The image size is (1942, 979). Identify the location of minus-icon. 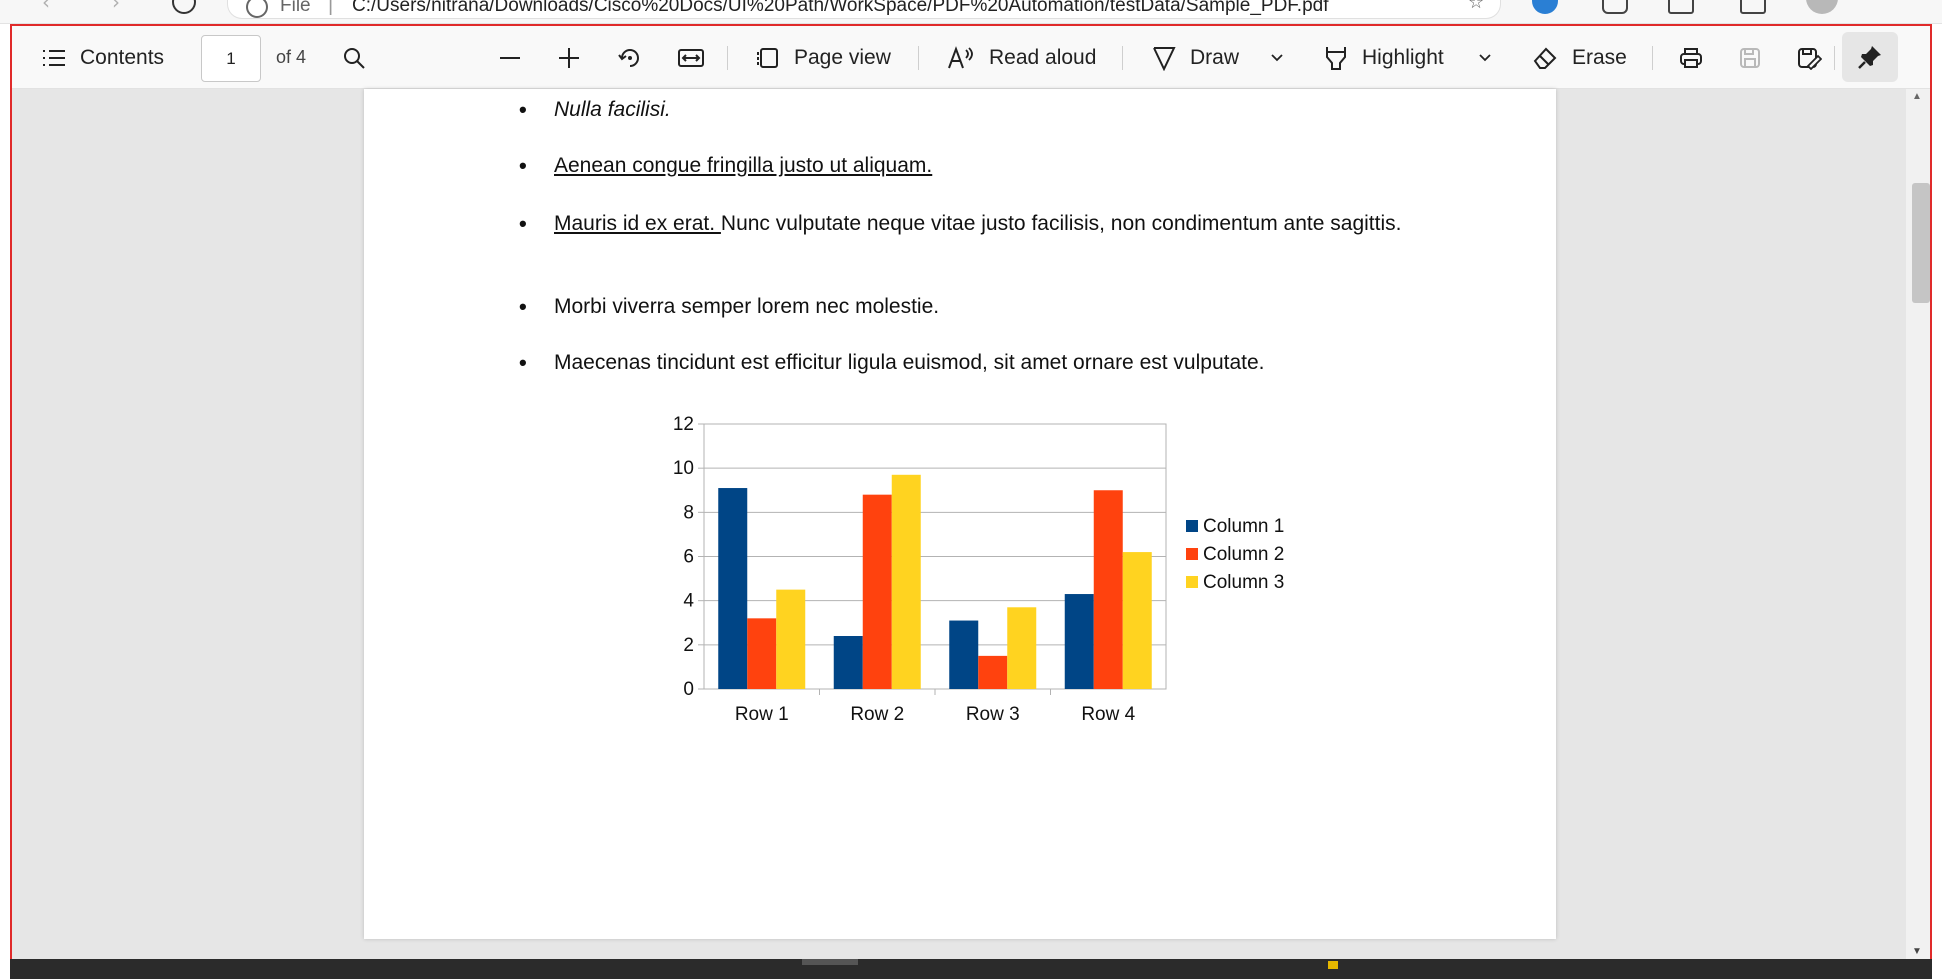
(510, 57).